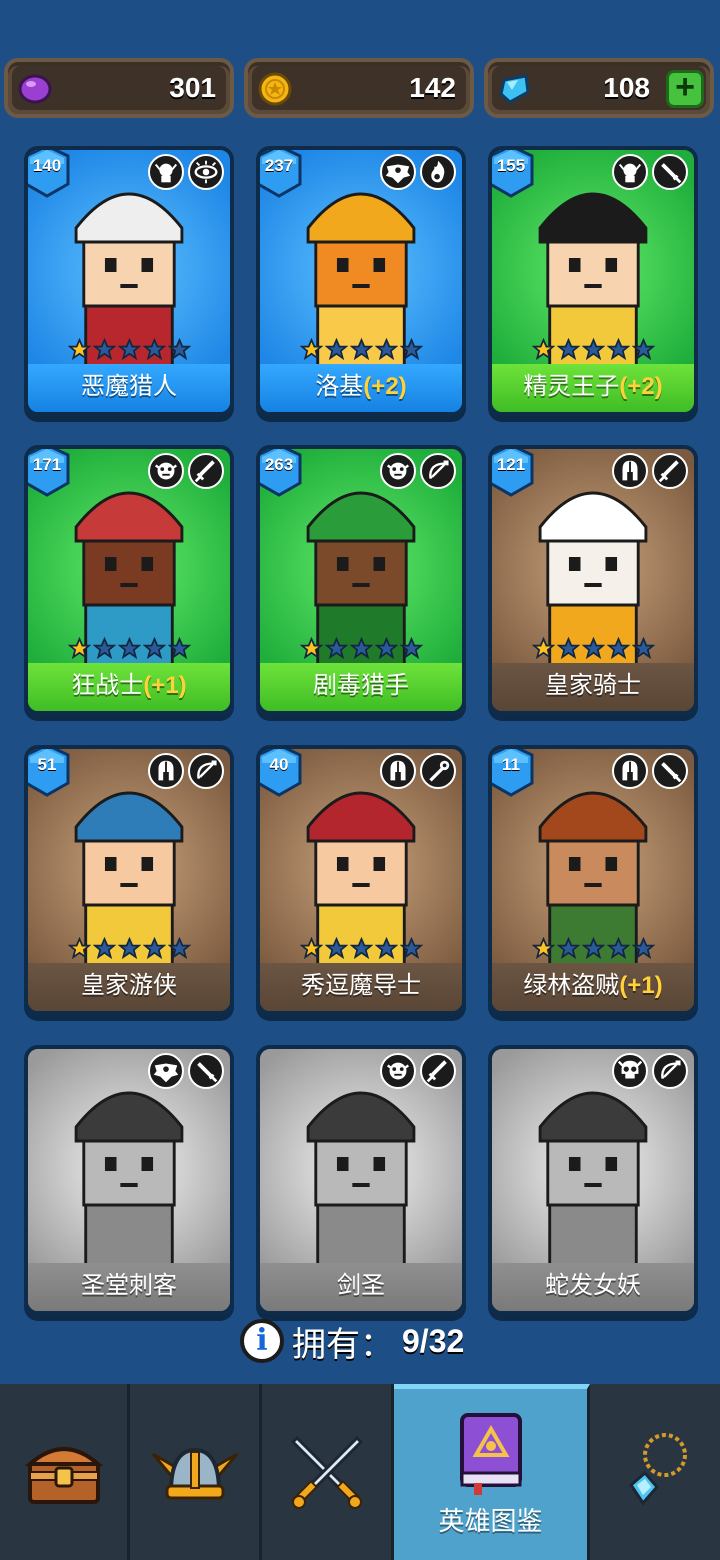 The height and width of the screenshot is (1560, 720). What do you see at coordinates (433, 1340) in the screenshot?
I see `owned-count: 9/32` at bounding box center [433, 1340].